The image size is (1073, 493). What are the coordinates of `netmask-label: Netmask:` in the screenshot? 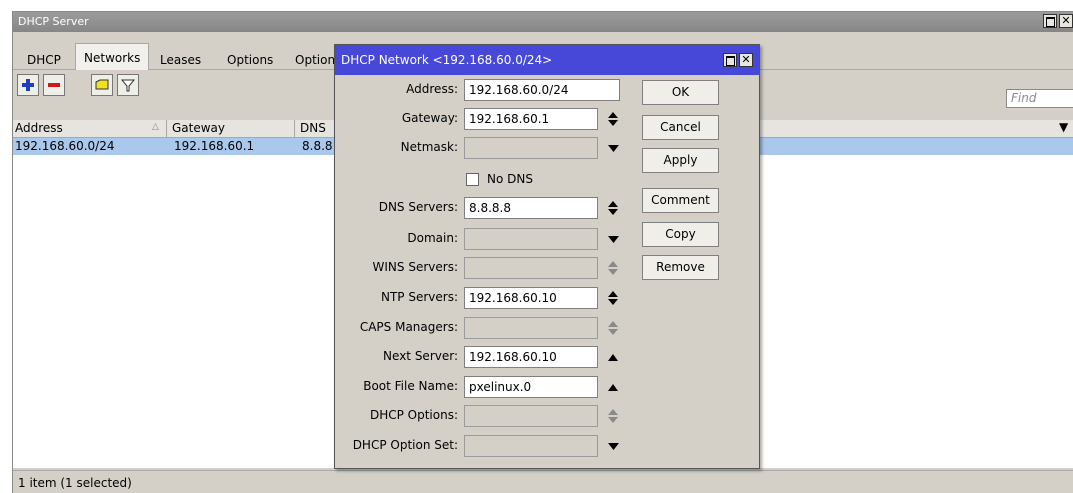 It's located at (429, 147).